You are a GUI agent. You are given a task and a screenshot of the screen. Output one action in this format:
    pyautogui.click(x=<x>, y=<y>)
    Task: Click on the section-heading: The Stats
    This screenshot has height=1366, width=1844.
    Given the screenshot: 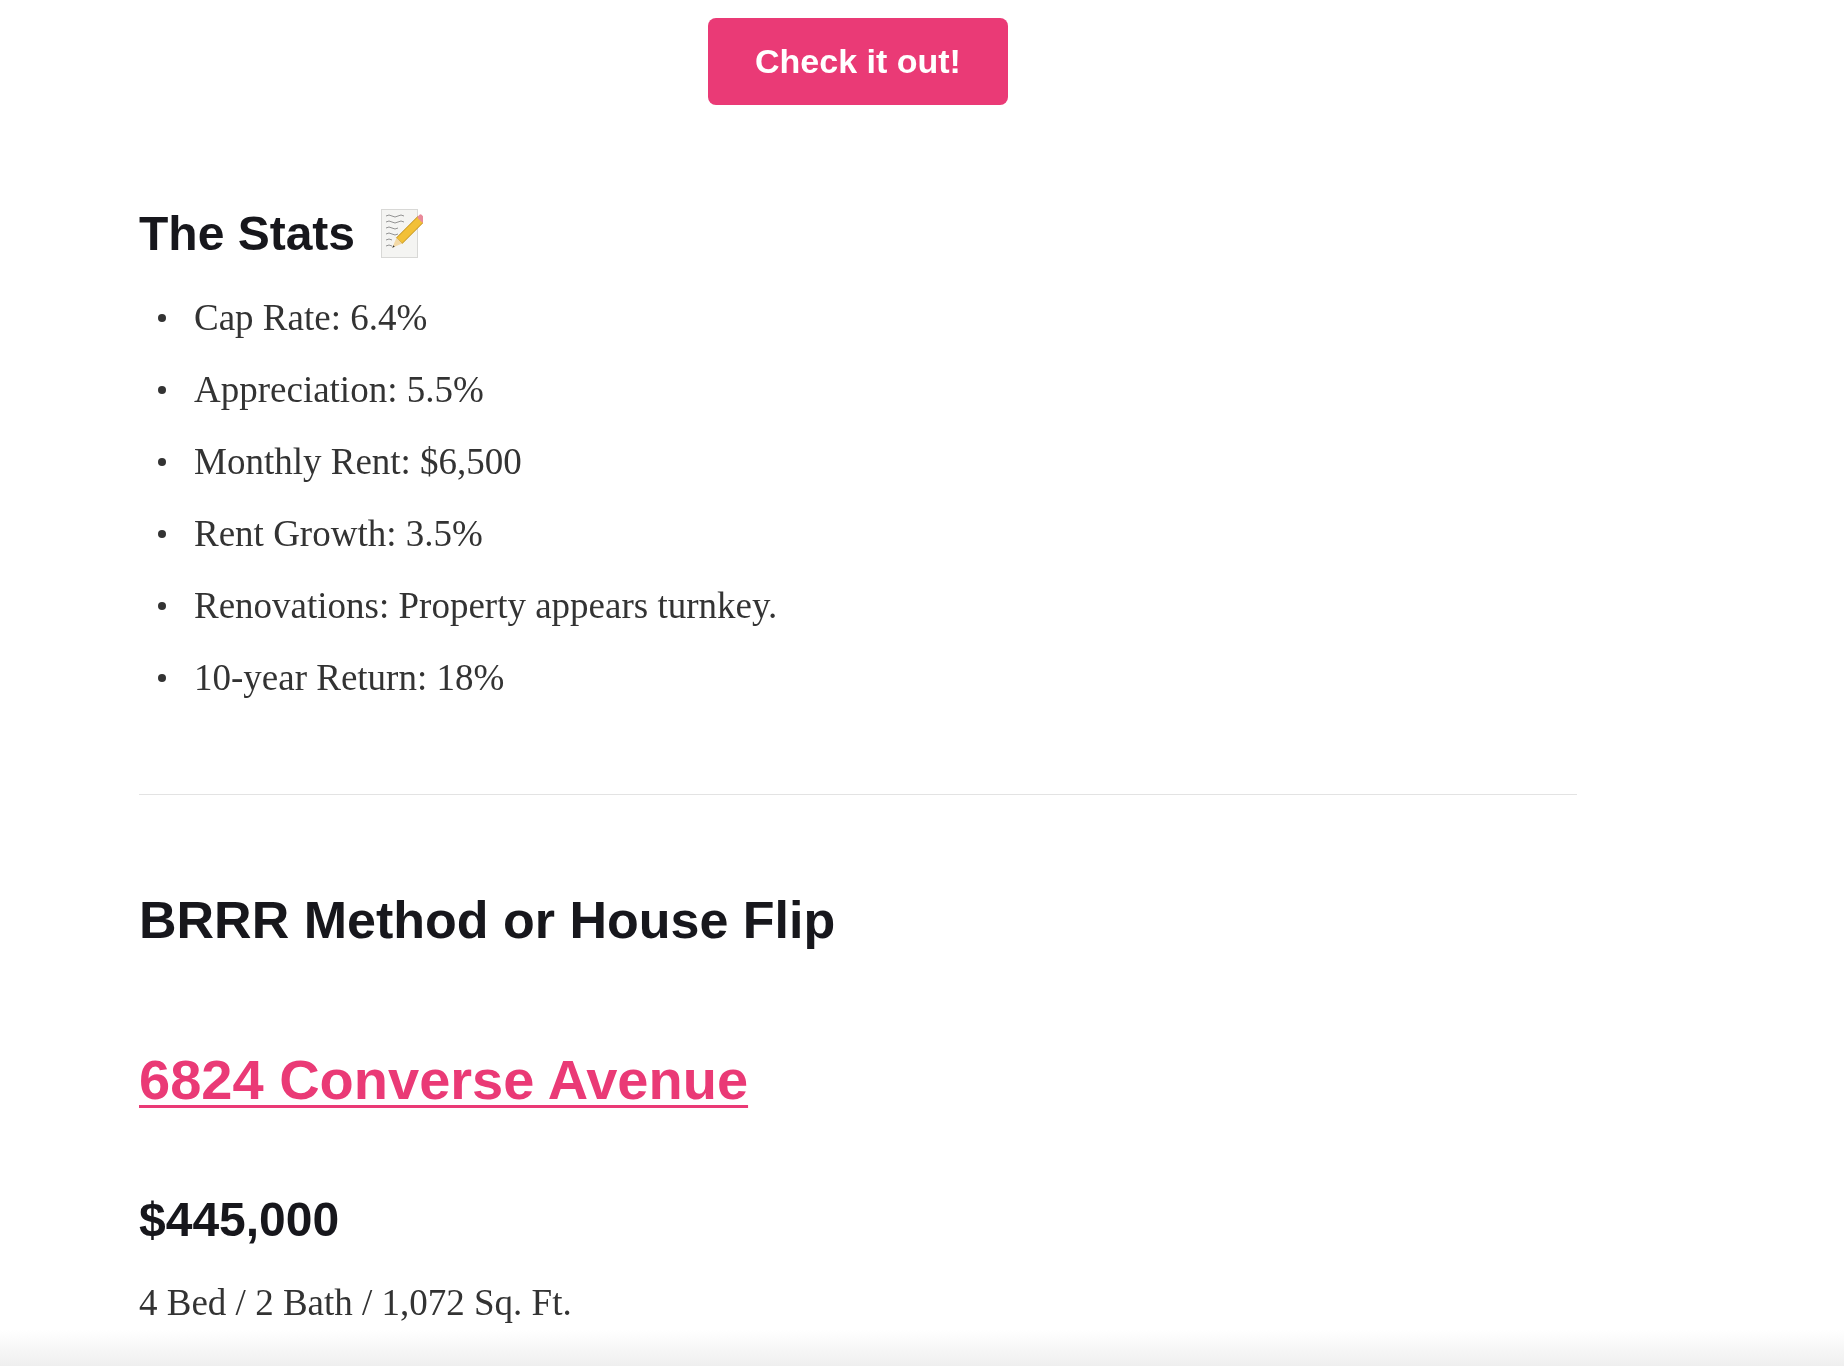 What is the action you would take?
    pyautogui.click(x=247, y=234)
    